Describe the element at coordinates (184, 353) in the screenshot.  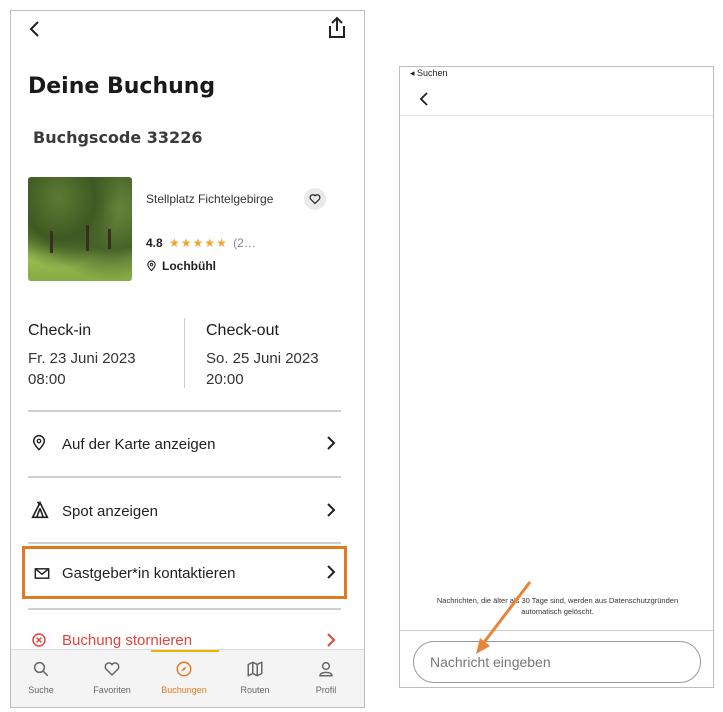
I see `checkin-divider` at that location.